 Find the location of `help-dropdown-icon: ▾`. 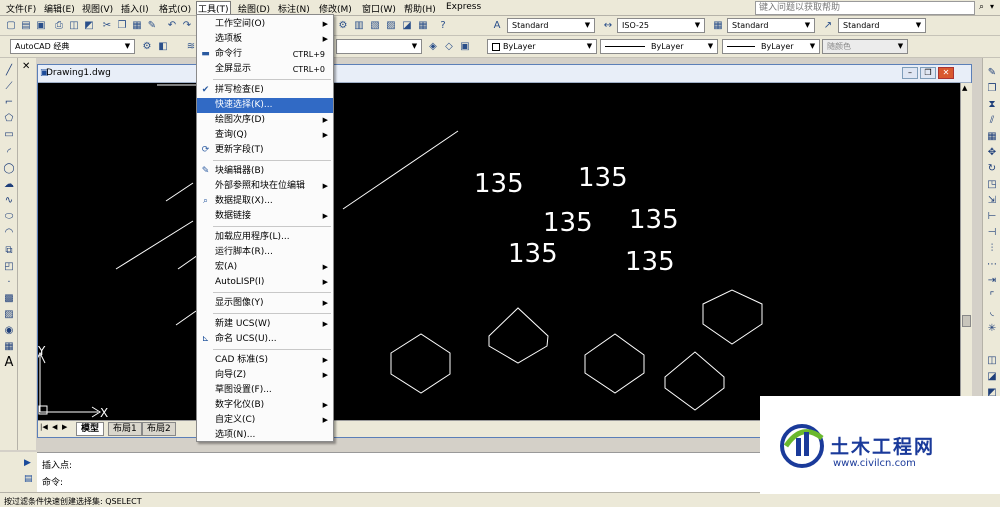

help-dropdown-icon: ▾ is located at coordinates (992, 6).